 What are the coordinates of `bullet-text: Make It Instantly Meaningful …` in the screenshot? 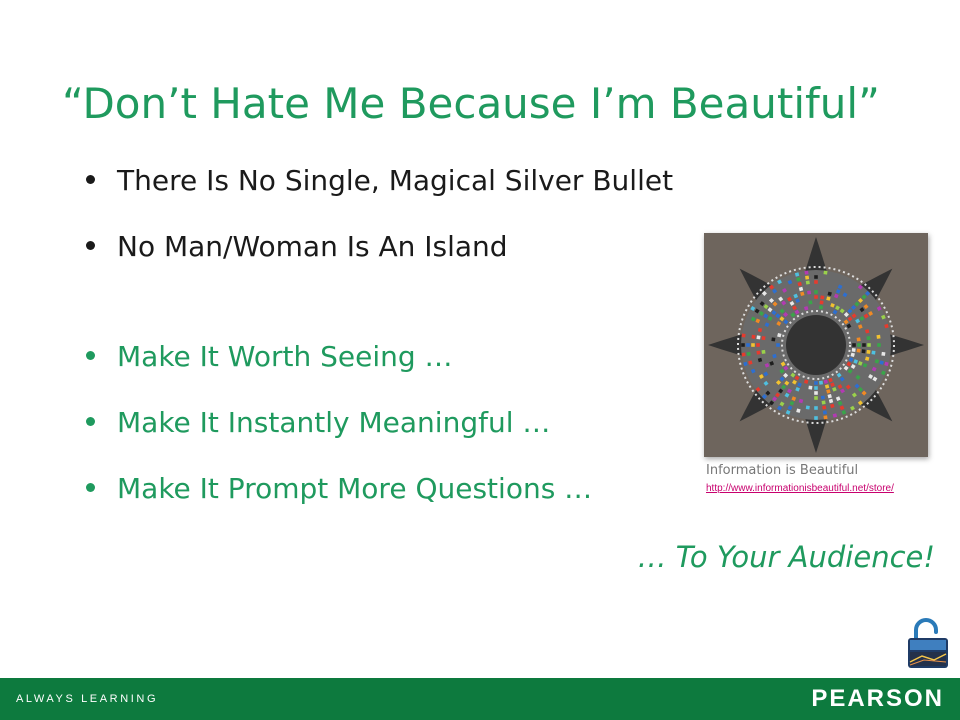 It's located at (334, 422).